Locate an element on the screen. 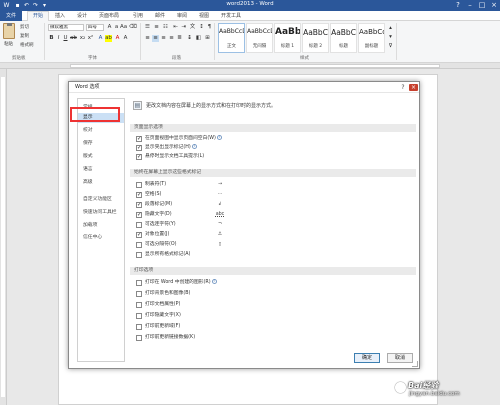  styles-more-icon: ⊽ is located at coordinates (390, 46).